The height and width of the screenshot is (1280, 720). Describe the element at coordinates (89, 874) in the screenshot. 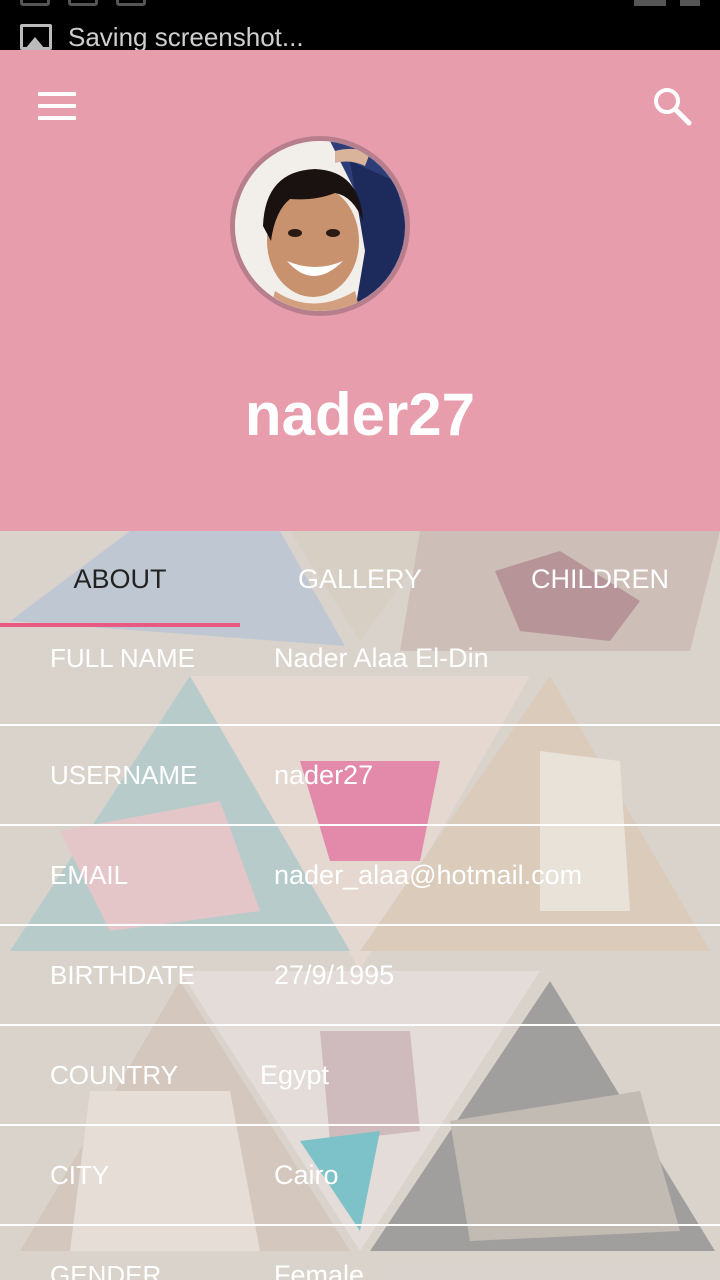

I see `info-label: EMAIL` at that location.